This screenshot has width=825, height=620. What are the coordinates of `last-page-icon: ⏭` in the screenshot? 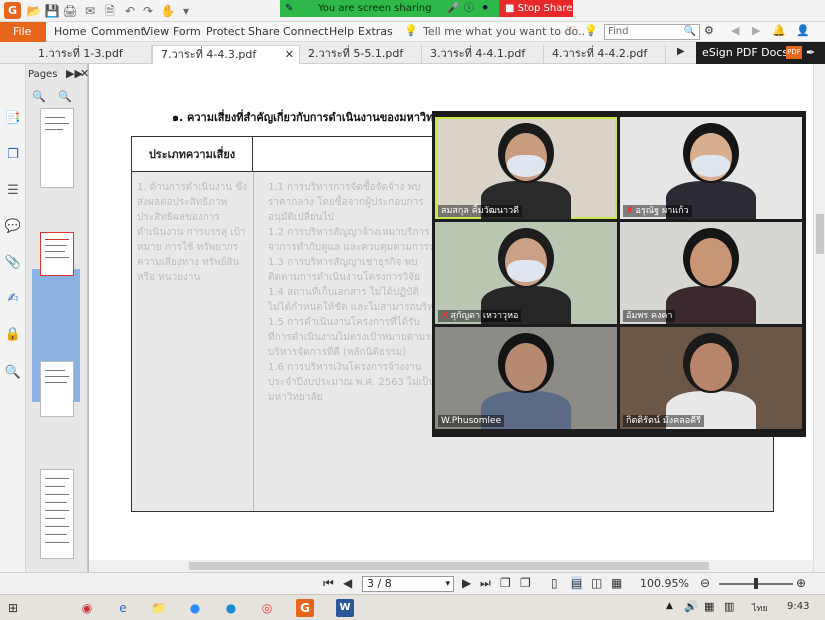 It's located at (485, 583).